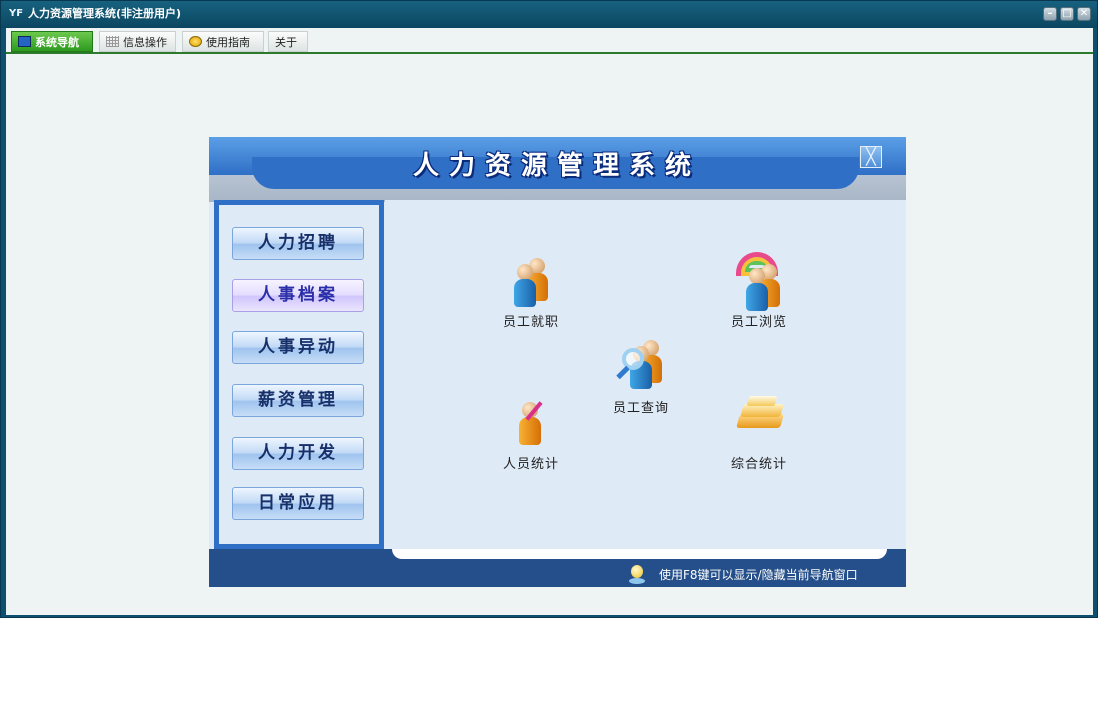  What do you see at coordinates (530, 464) in the screenshot?
I see `func-label: 人员统计` at bounding box center [530, 464].